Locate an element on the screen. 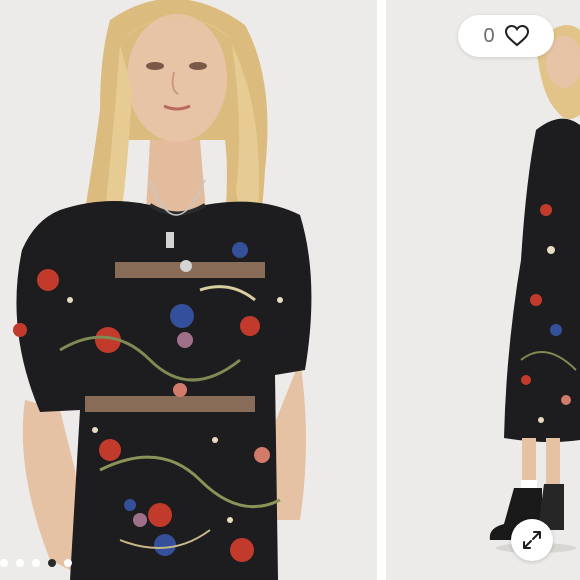 The image size is (580, 580). like-button: 0 is located at coordinates (506, 36).